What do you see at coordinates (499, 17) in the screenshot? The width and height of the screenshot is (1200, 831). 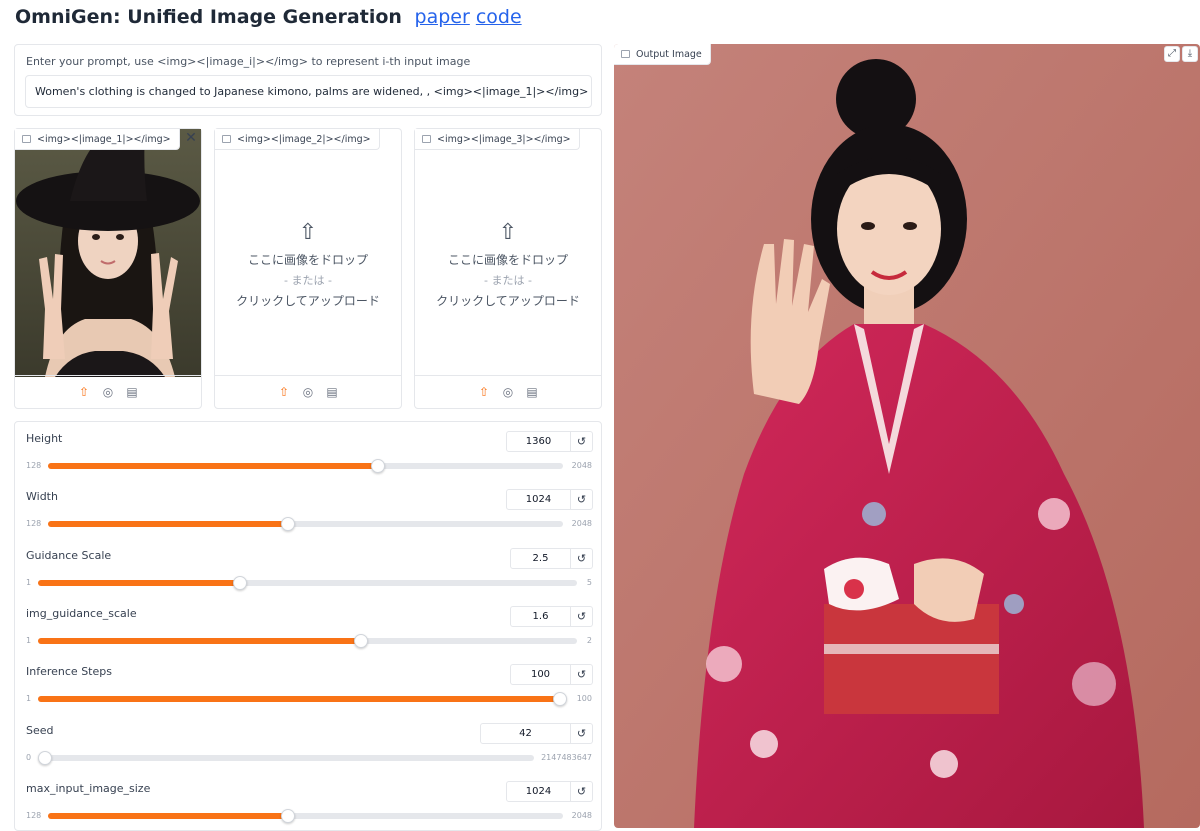 I see `code-link: code` at bounding box center [499, 17].